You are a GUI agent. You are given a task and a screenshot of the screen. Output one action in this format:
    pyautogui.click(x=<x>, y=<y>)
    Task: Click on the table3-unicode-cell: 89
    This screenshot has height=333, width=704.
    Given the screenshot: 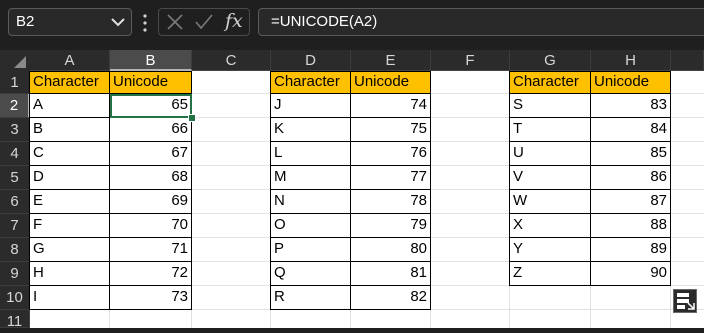 What is the action you would take?
    pyautogui.click(x=631, y=250)
    